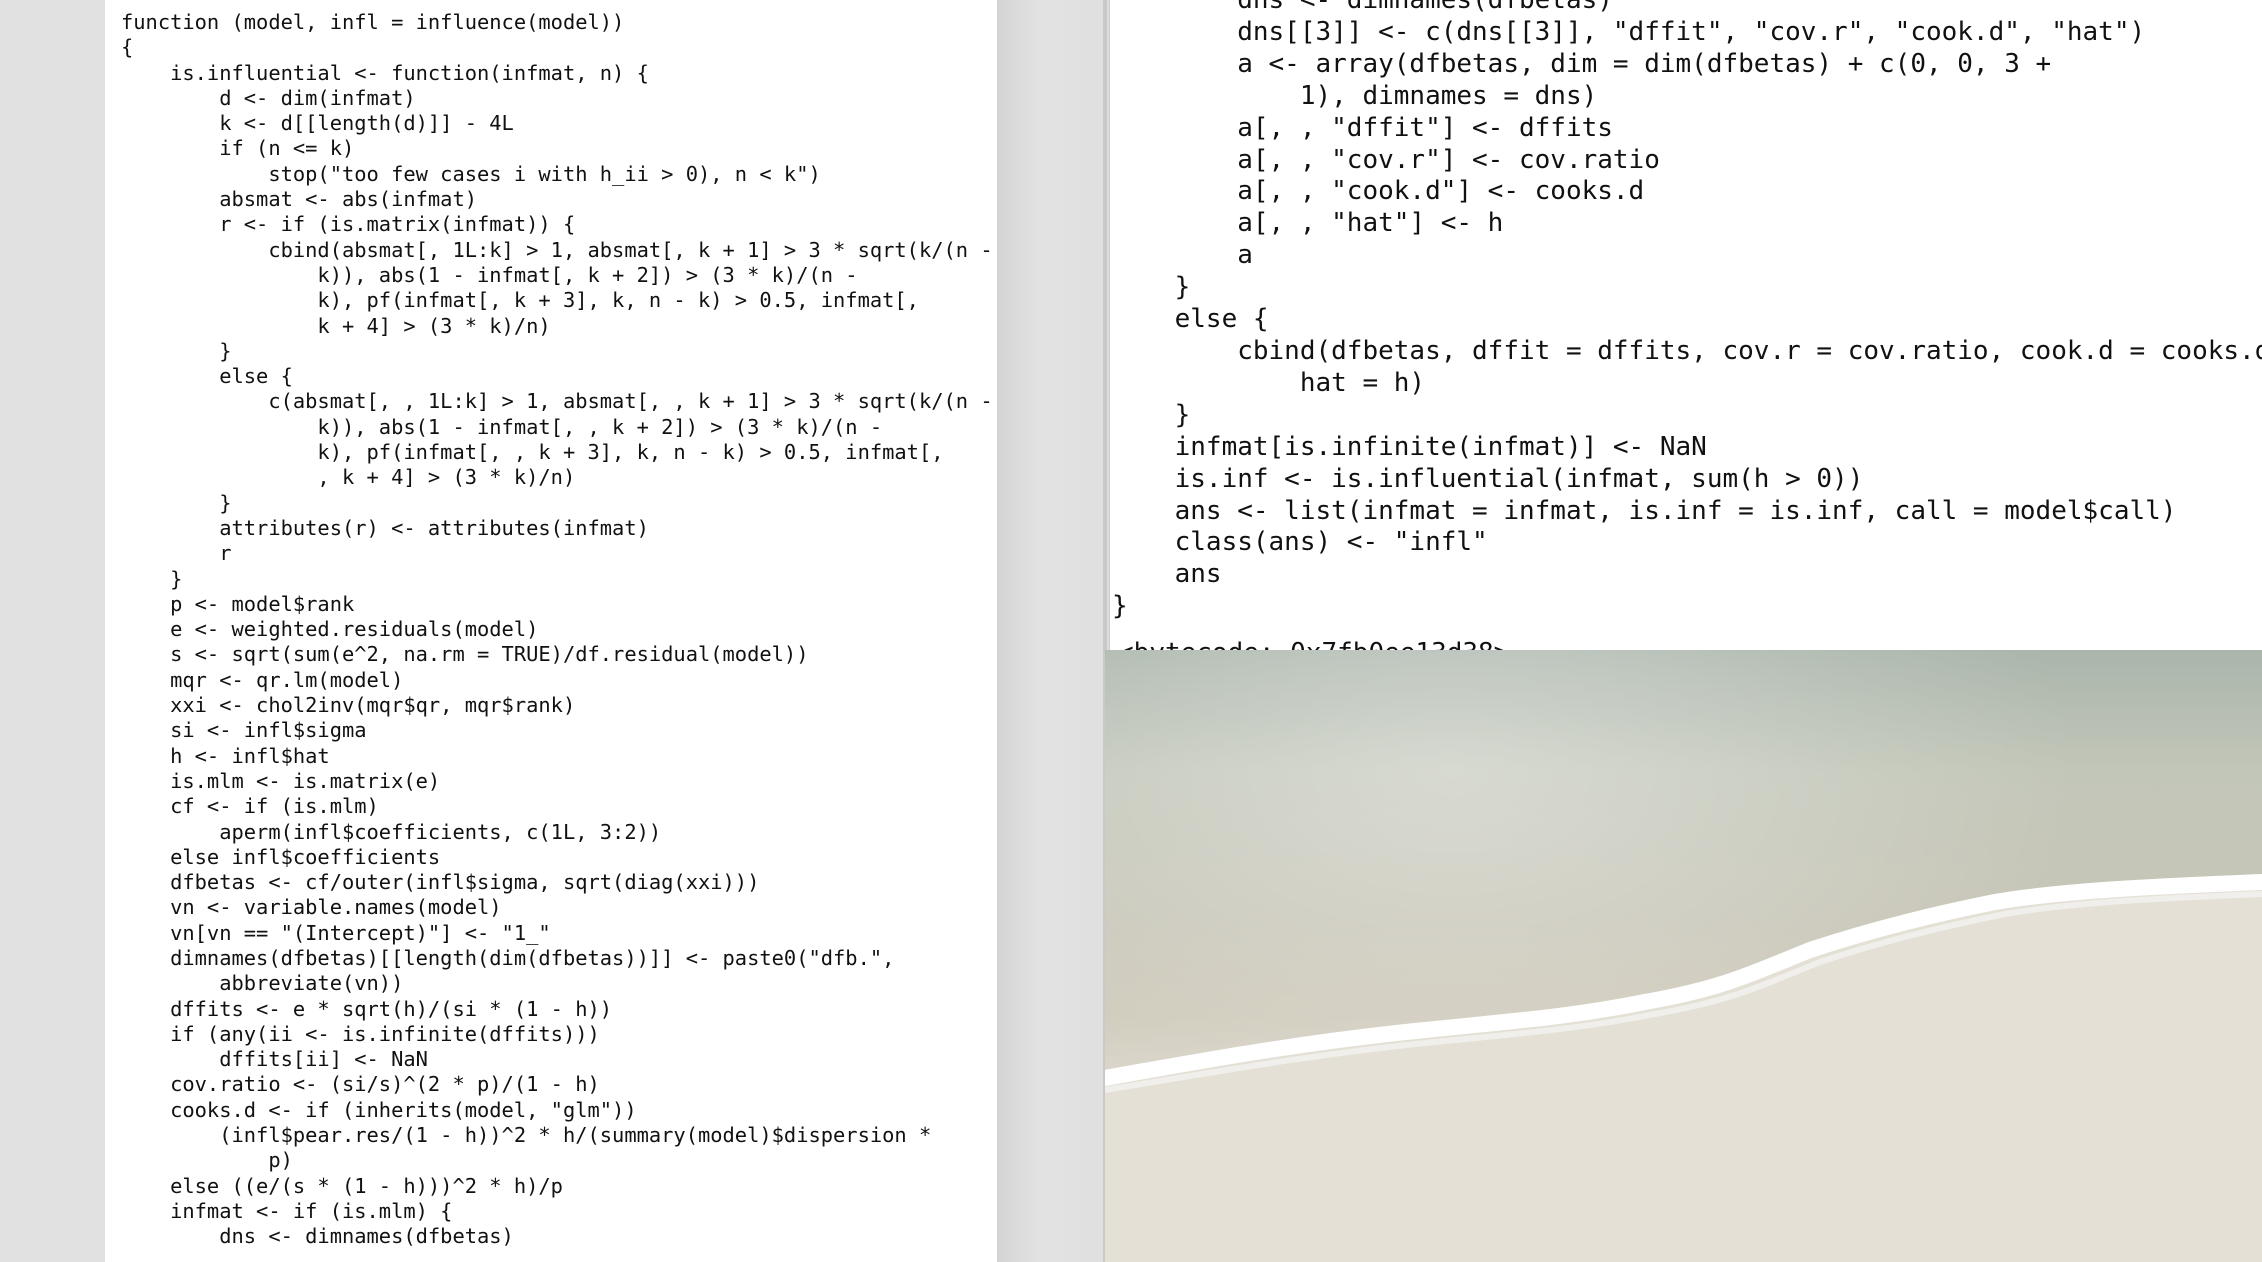 The width and height of the screenshot is (2262, 1262). What do you see at coordinates (1050, 631) in the screenshot?
I see `window-gap` at bounding box center [1050, 631].